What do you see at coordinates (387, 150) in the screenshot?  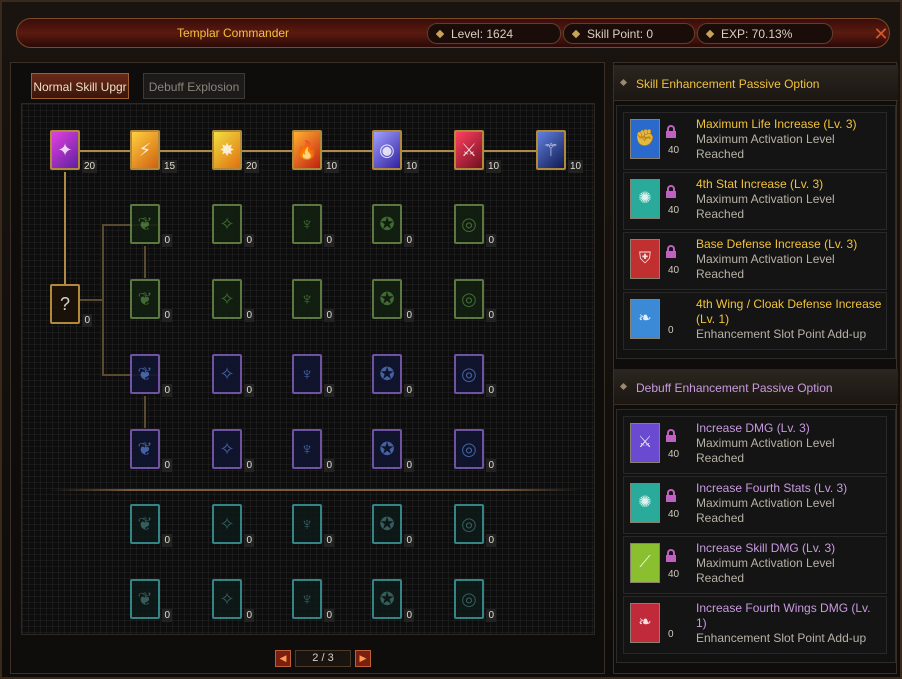 I see `skill-slot-top: ◉` at bounding box center [387, 150].